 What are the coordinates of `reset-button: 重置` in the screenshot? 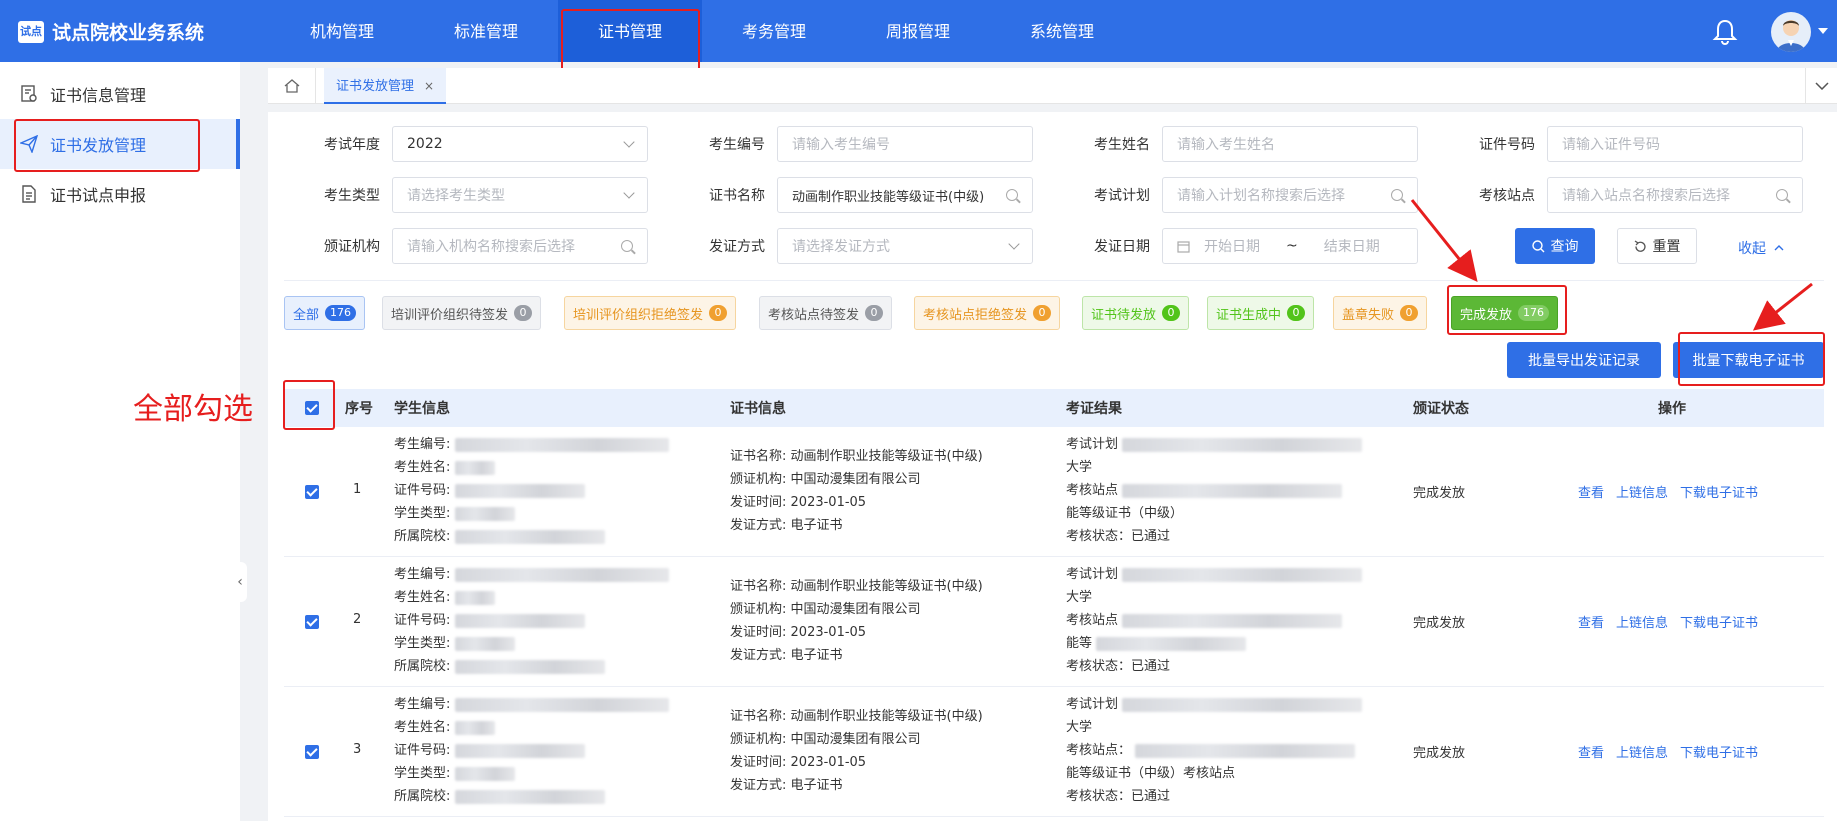 It's located at (1657, 246).